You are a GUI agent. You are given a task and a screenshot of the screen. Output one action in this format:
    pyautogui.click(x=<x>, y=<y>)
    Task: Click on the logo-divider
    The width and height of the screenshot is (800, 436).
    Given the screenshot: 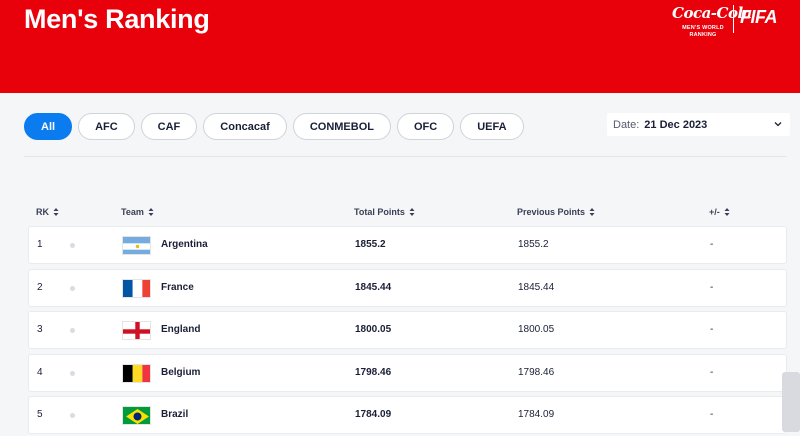 What is the action you would take?
    pyautogui.click(x=733, y=19)
    